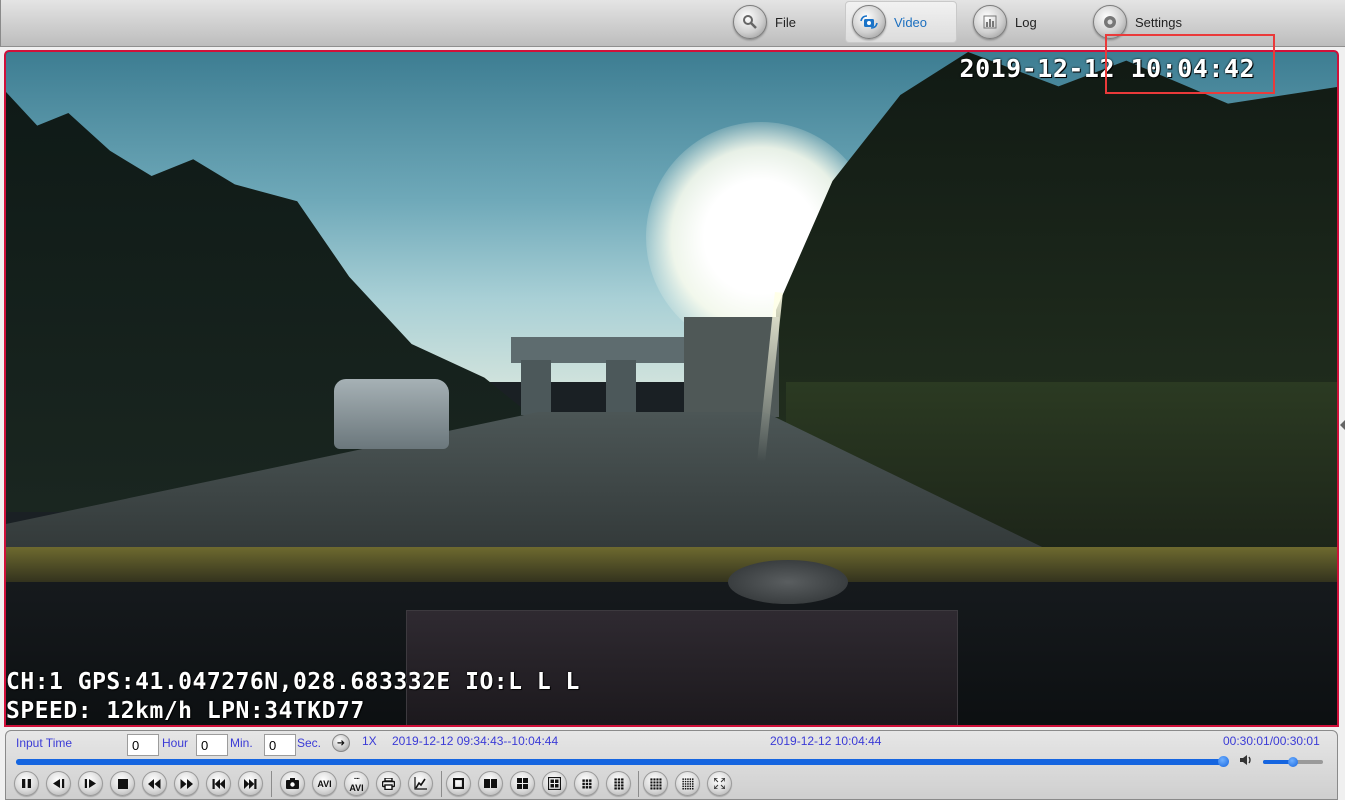 The height and width of the screenshot is (800, 1345). Describe the element at coordinates (869, 22) in the screenshot. I see `camera-rotate-icon` at that location.